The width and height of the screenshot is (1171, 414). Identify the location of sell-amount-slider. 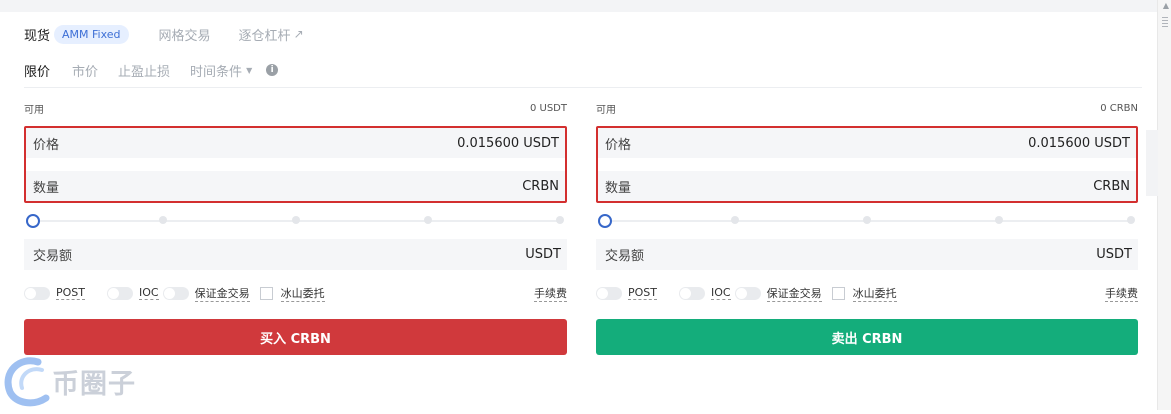
(867, 221).